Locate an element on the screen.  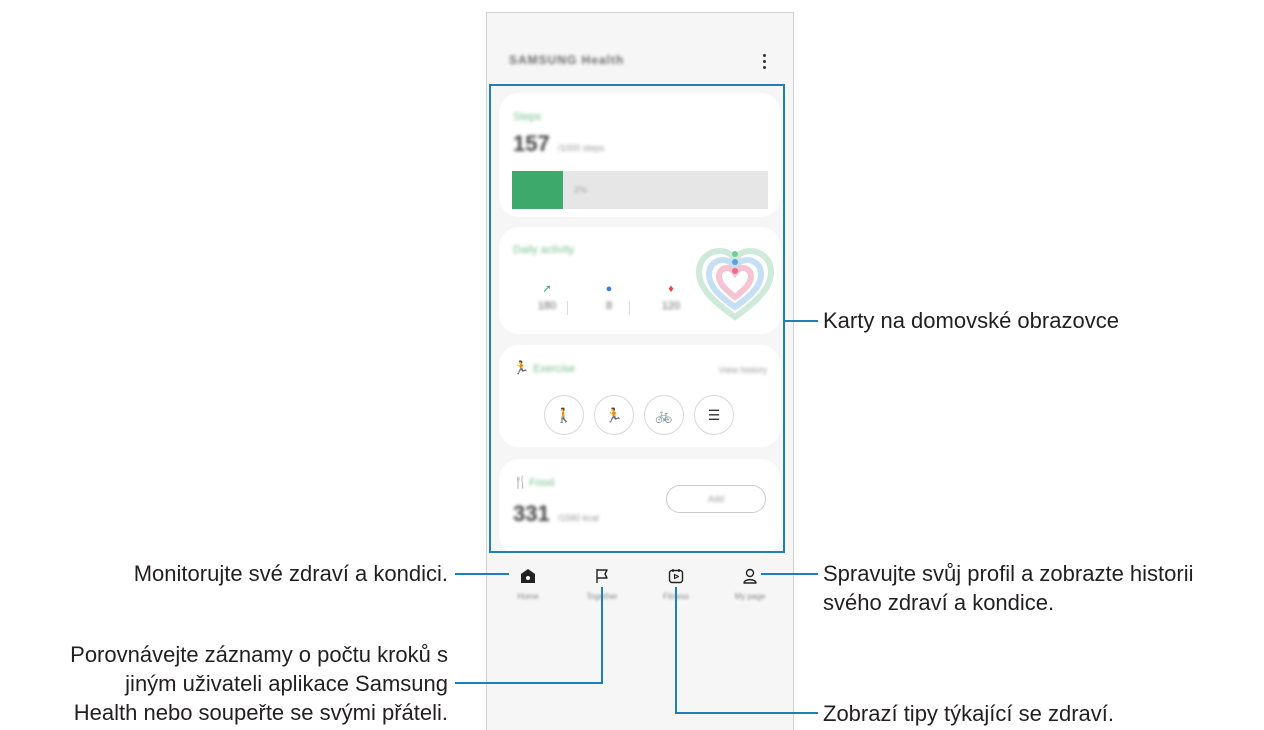
add-food-button-label: Add is located at coordinates (715, 499).